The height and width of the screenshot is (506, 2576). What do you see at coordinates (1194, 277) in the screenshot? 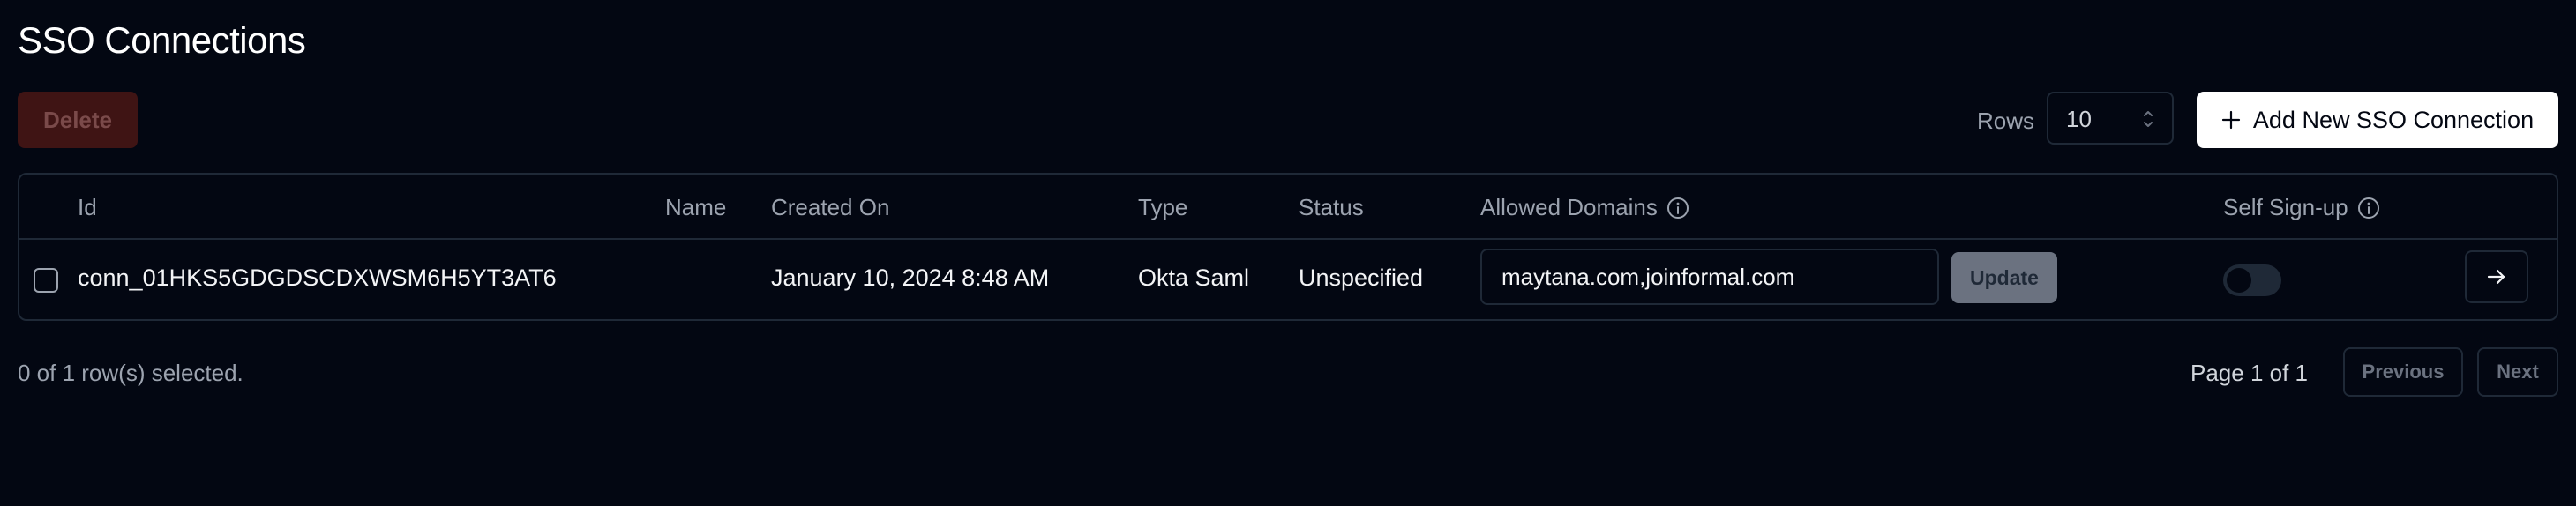
I see `connection-type: Okta Saml` at bounding box center [1194, 277].